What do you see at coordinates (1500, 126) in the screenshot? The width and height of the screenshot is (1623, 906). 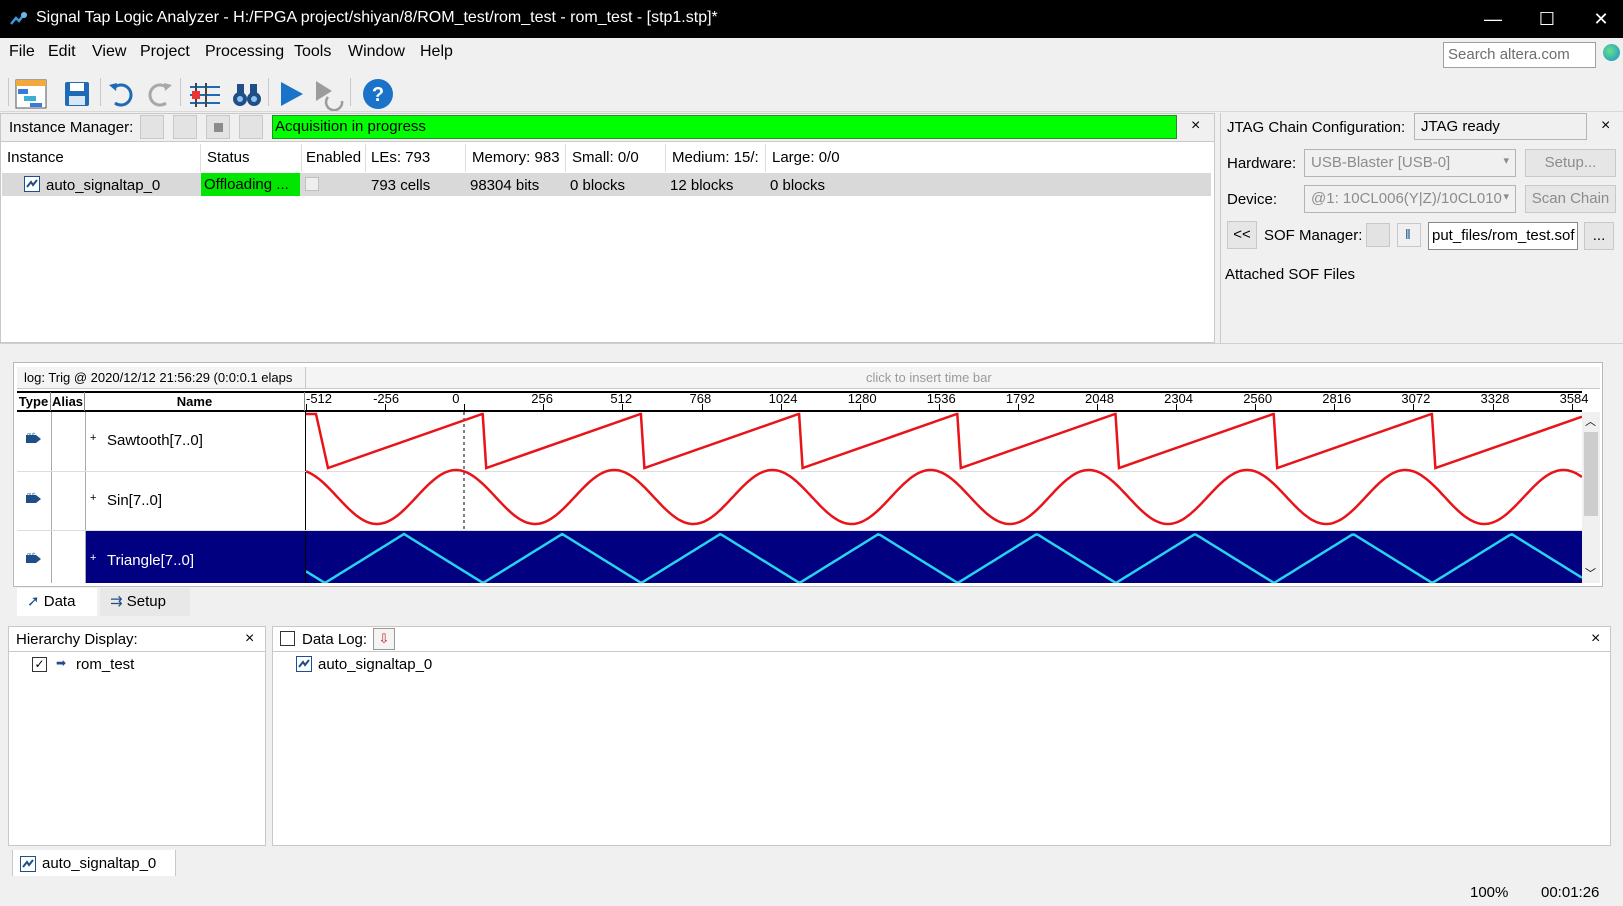 I see `jtag-status-field: JTAG ready` at bounding box center [1500, 126].